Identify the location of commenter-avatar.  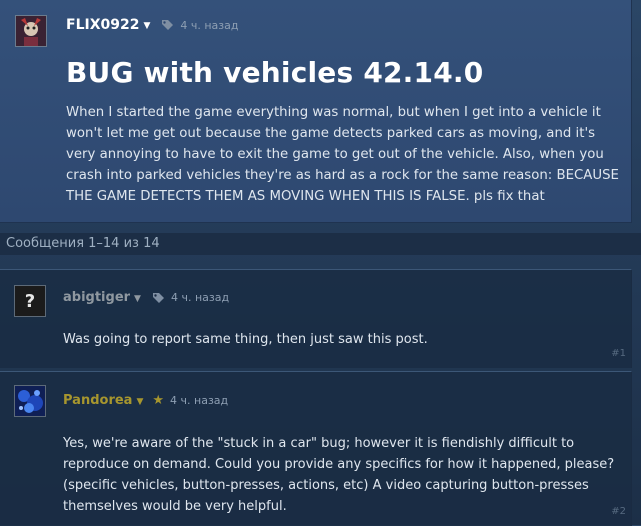
(30, 401).